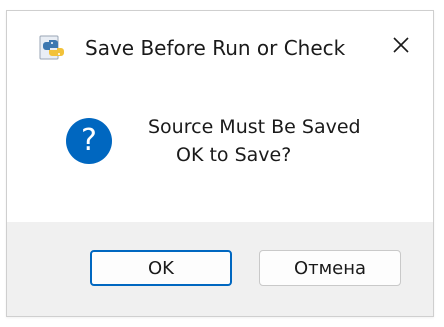 Image resolution: width=444 pixels, height=327 pixels. What do you see at coordinates (89, 141) in the screenshot?
I see `question-icon: ?` at bounding box center [89, 141].